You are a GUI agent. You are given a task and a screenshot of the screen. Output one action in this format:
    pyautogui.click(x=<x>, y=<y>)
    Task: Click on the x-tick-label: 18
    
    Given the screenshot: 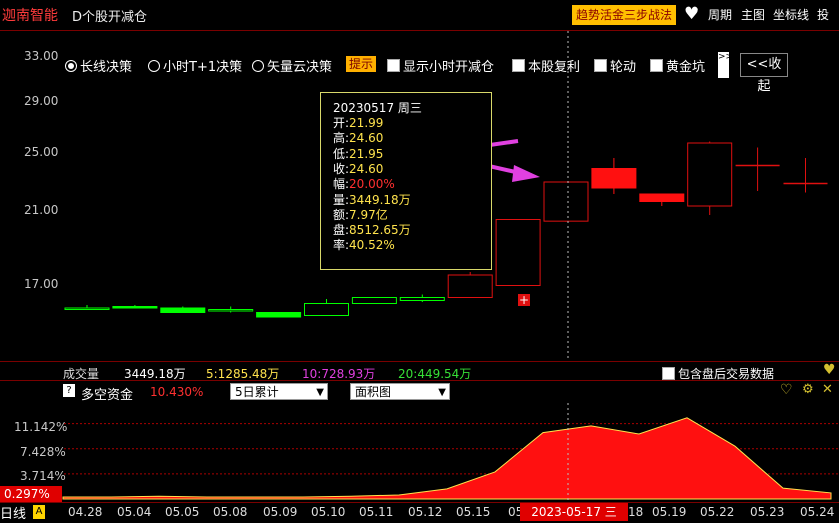 What is the action you would take?
    pyautogui.click(x=636, y=512)
    